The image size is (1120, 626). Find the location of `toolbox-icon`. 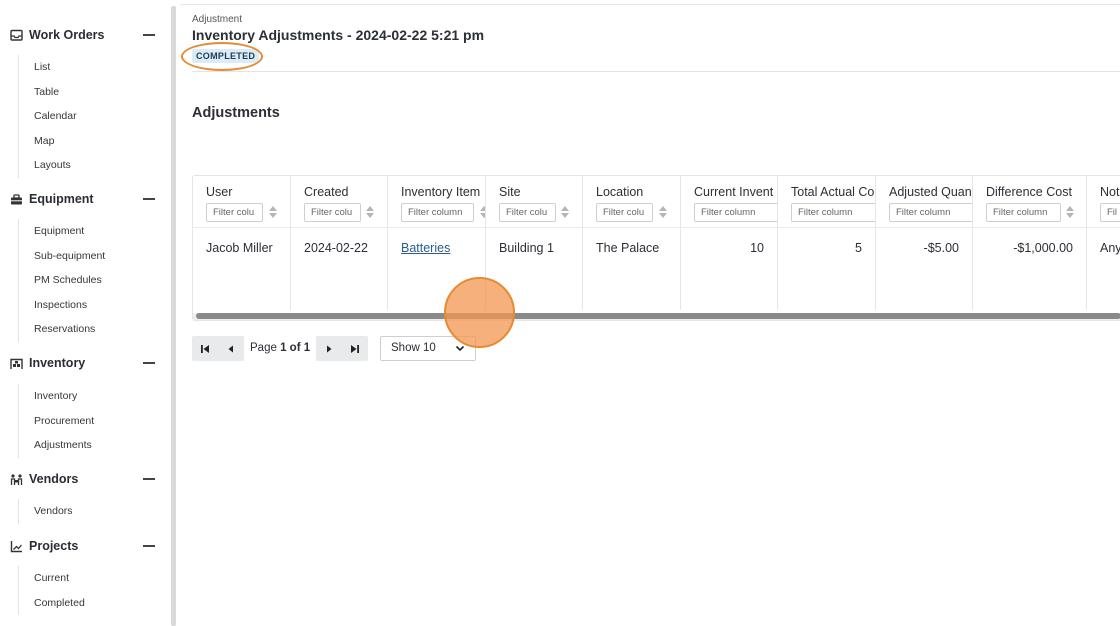

toolbox-icon is located at coordinates (16, 199).